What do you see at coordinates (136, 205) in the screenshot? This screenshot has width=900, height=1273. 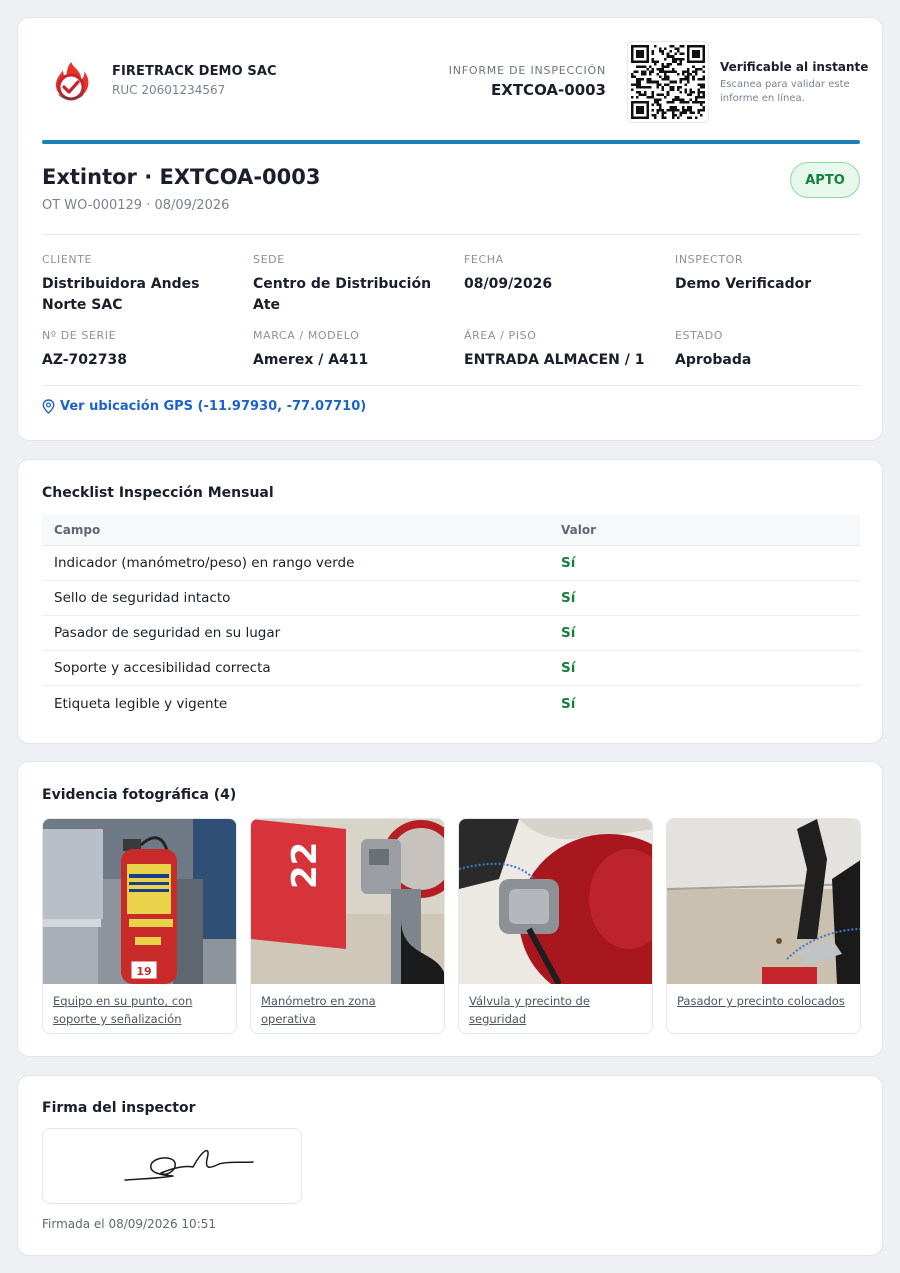 I see `work-order-subtitle: OT WO-000129 · 08/09/2026` at bounding box center [136, 205].